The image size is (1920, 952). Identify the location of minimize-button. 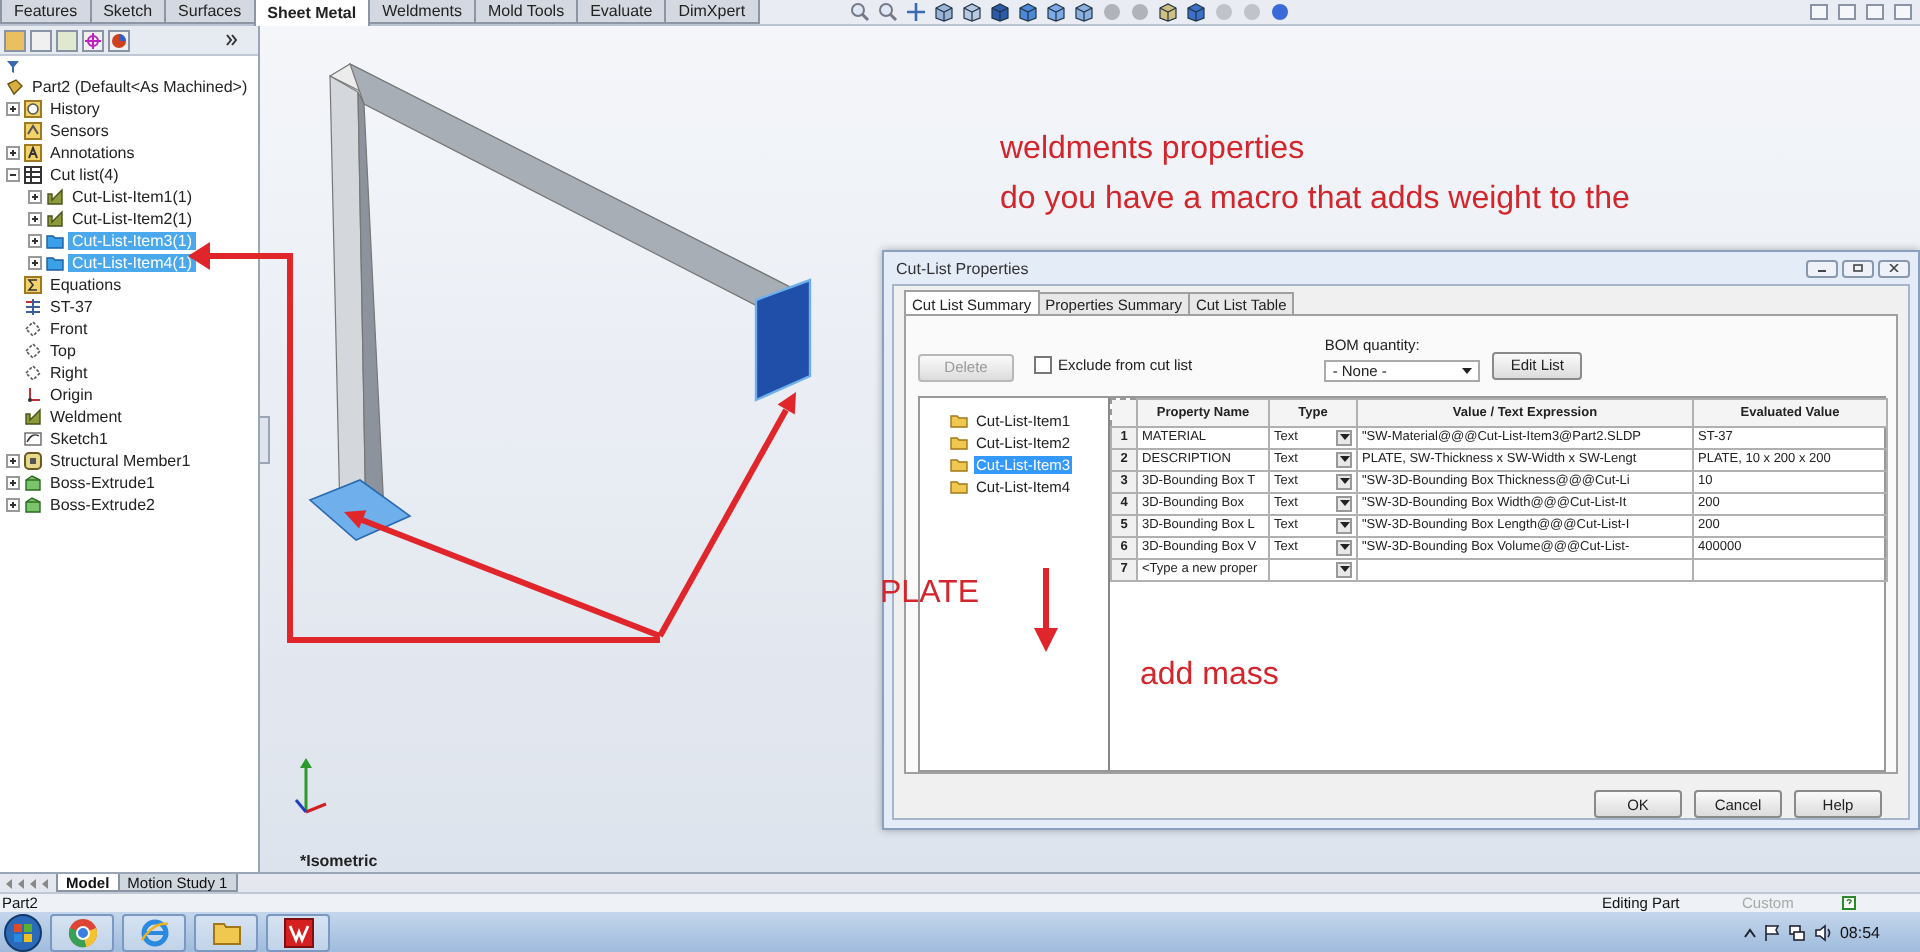
(1822, 268).